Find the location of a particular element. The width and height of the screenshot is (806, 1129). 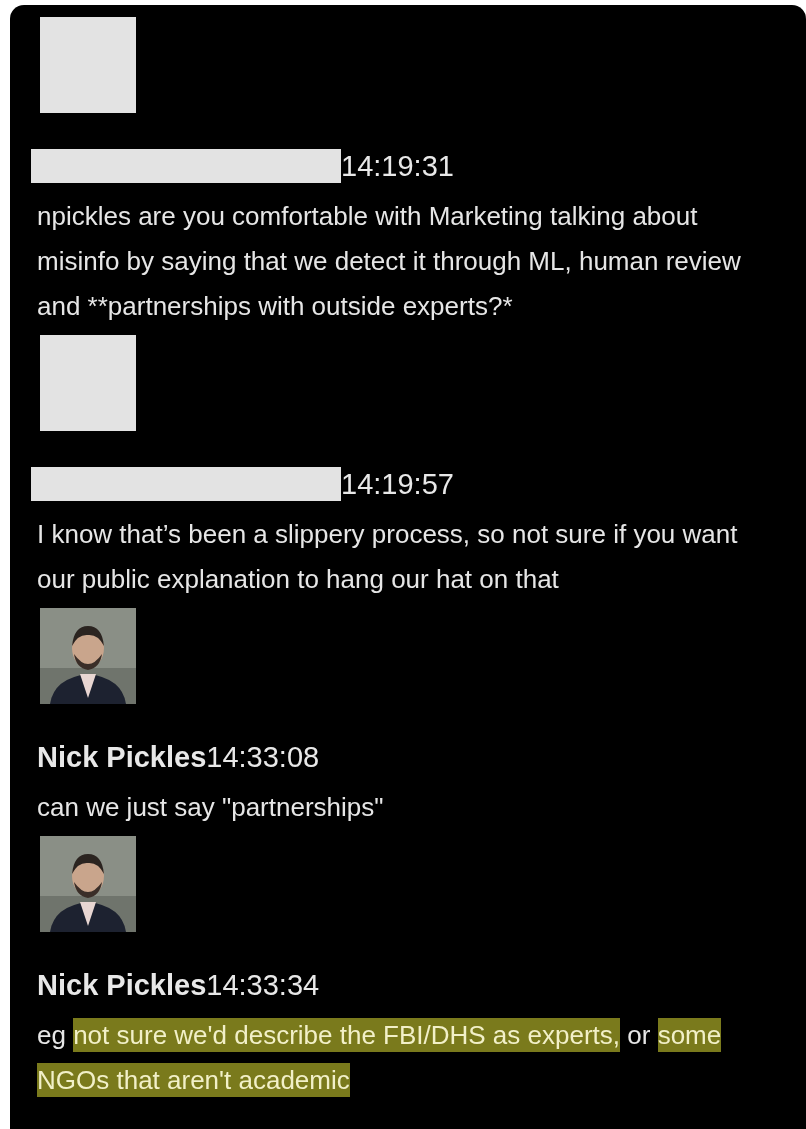

timestamp: 14:33:08 is located at coordinates (263, 757).